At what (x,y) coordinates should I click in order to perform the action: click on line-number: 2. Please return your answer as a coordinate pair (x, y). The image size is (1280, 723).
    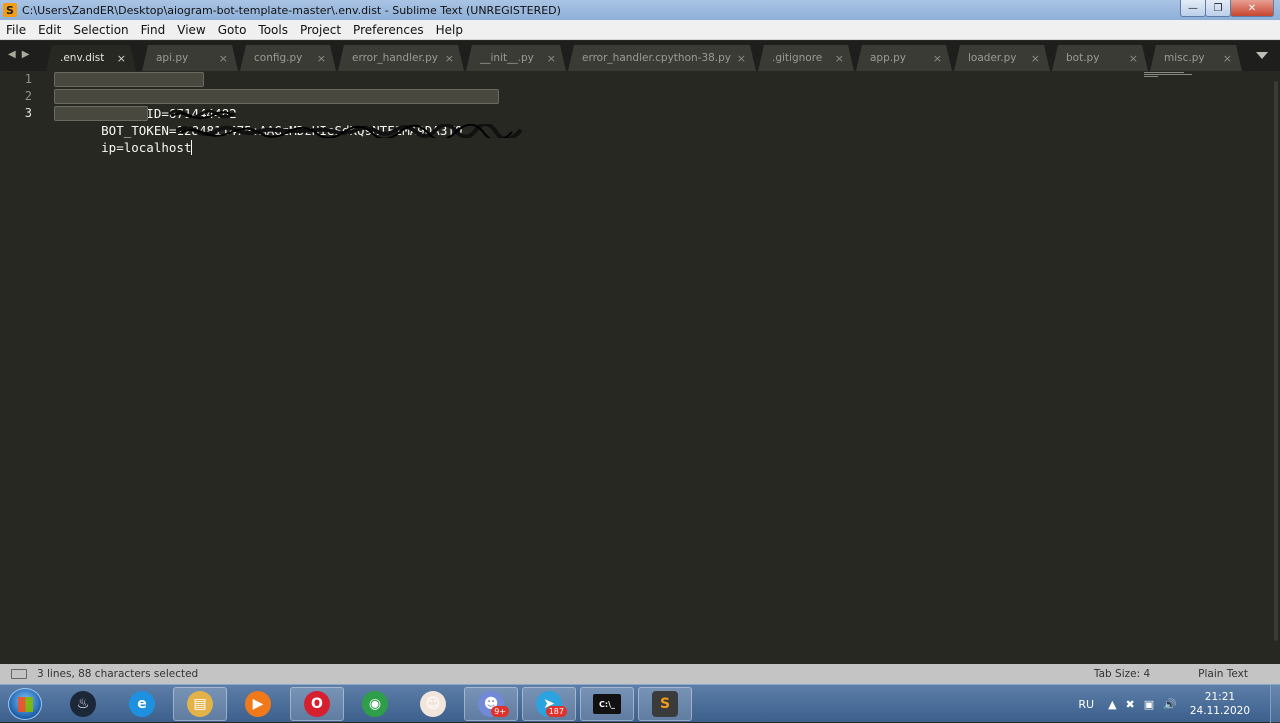
    Looking at the image, I should click on (28, 96).